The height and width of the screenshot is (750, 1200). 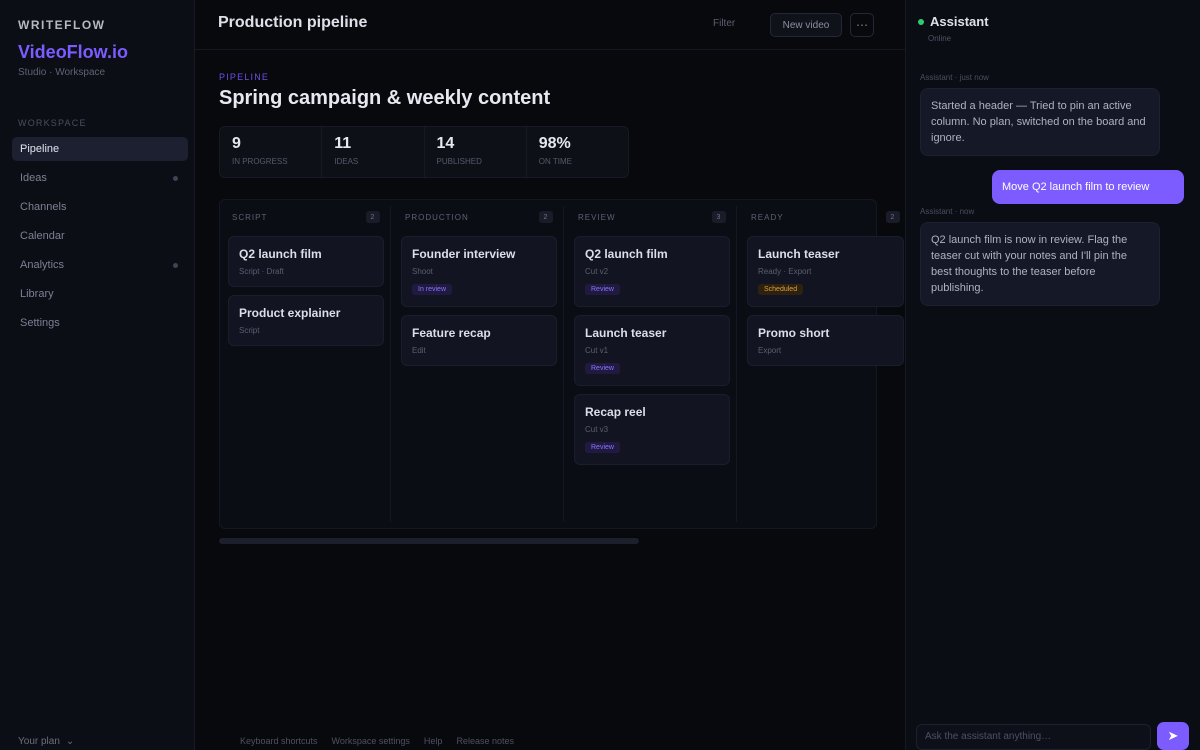 What do you see at coordinates (419, 350) in the screenshot?
I see `card-meta: Edit` at bounding box center [419, 350].